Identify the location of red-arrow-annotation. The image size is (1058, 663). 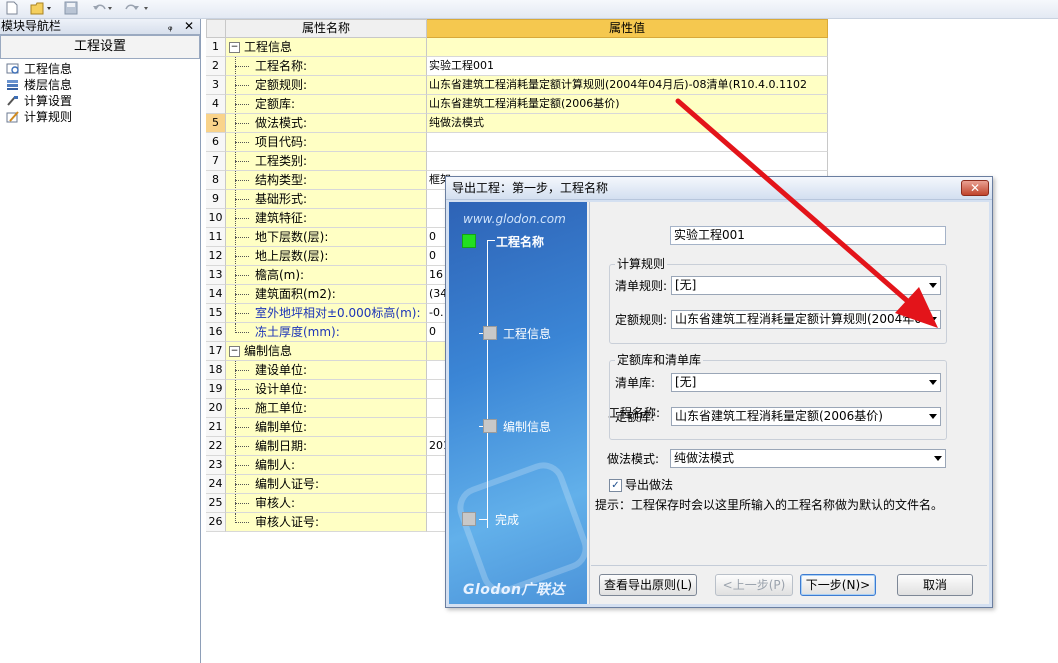
(806, 213).